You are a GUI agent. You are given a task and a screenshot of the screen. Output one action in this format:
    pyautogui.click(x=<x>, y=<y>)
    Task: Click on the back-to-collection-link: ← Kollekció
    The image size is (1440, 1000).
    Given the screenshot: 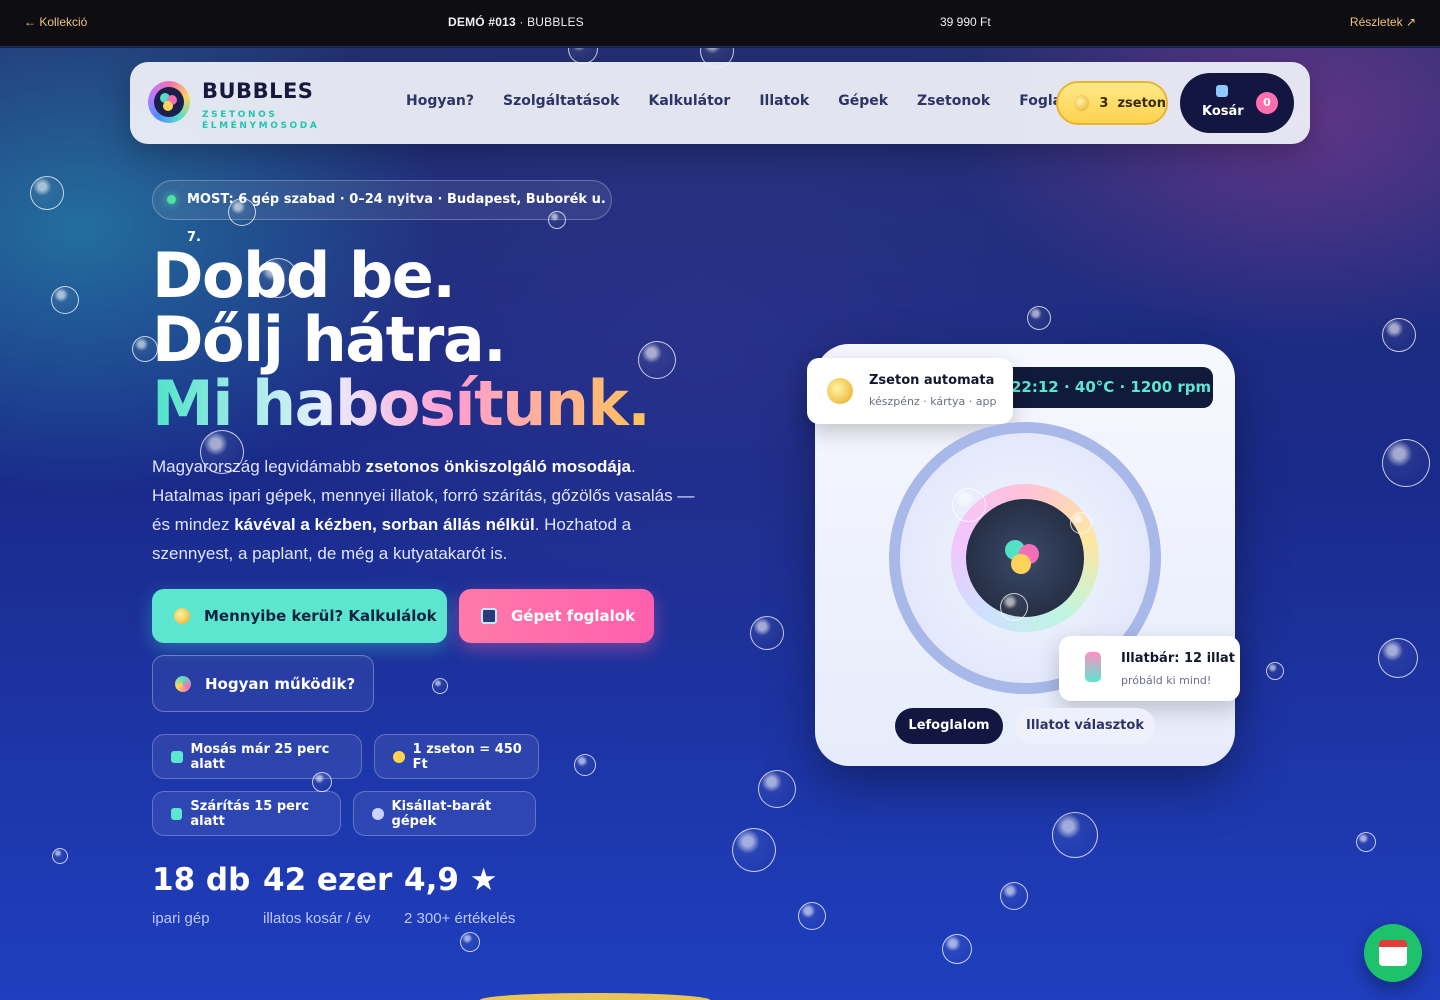 What is the action you would take?
    pyautogui.click(x=55, y=22)
    